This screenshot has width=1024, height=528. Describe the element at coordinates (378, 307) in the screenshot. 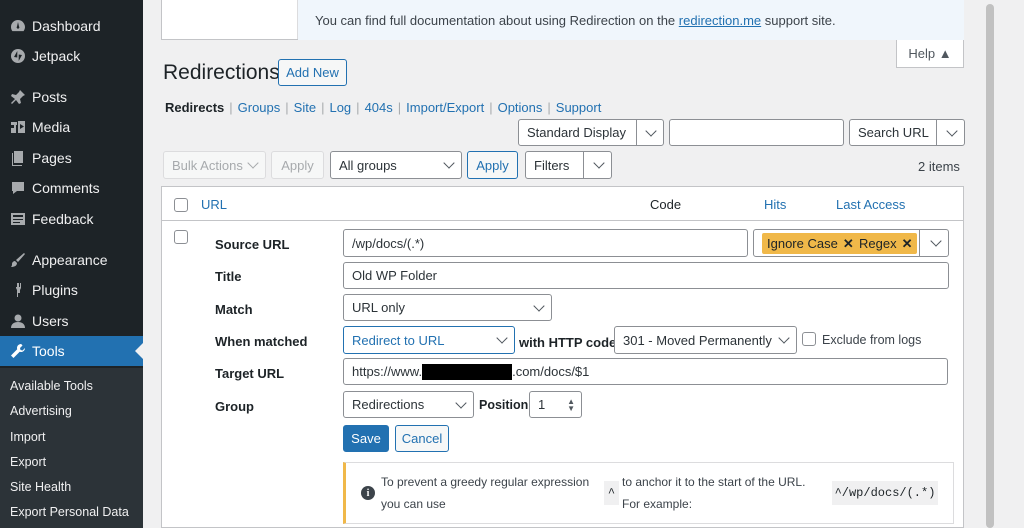

I see `match-select-value: URL only` at that location.